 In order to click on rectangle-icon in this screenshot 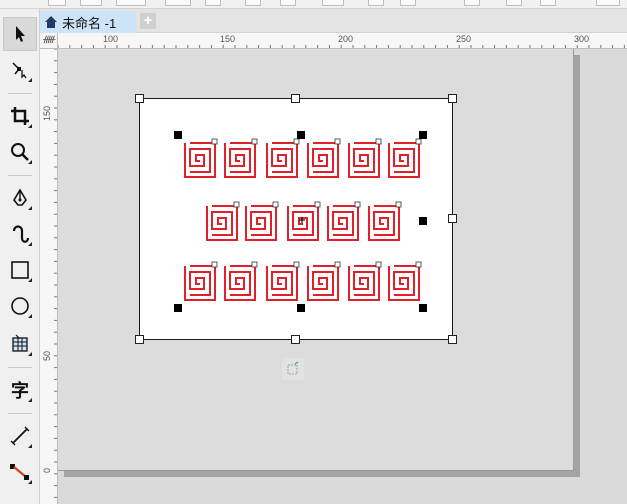, I will do `click(20, 270)`.